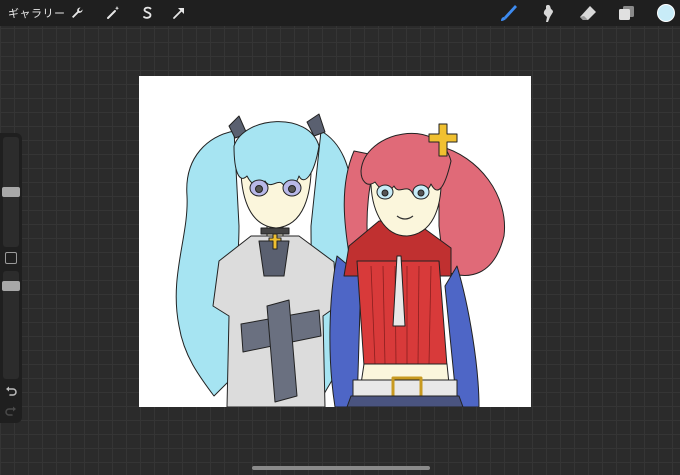 The width and height of the screenshot is (680, 475). I want to click on smudge-icon, so click(548, 13).